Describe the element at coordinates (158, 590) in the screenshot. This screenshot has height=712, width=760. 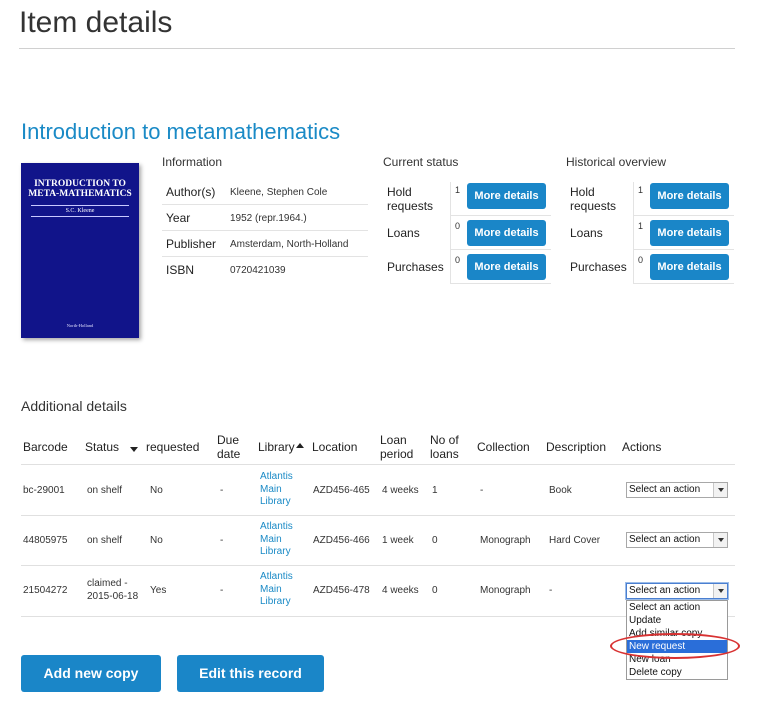
I see `cell-requested: Yes` at that location.